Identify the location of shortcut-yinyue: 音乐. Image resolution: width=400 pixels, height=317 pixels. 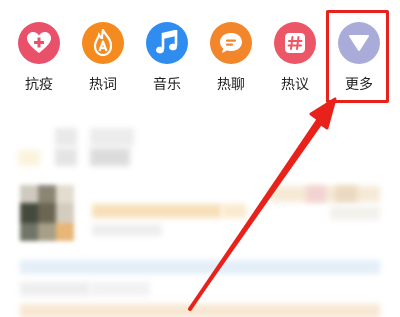
(167, 62).